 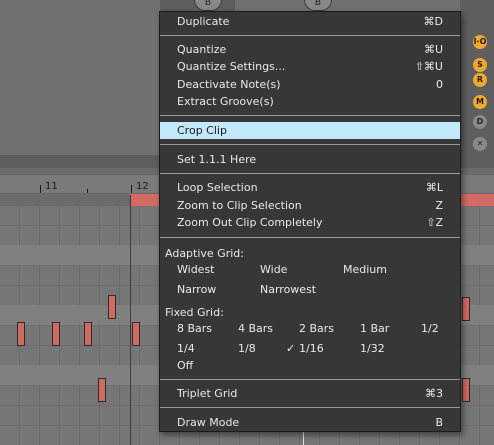 What do you see at coordinates (310, 66) in the screenshot?
I see `menu-item-quantize-settings: Quantize Settings... ⇧⌘U` at bounding box center [310, 66].